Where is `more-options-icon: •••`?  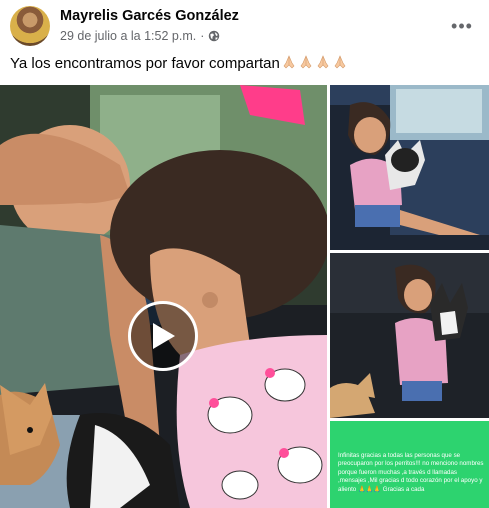 more-options-icon: ••• is located at coordinates (462, 26).